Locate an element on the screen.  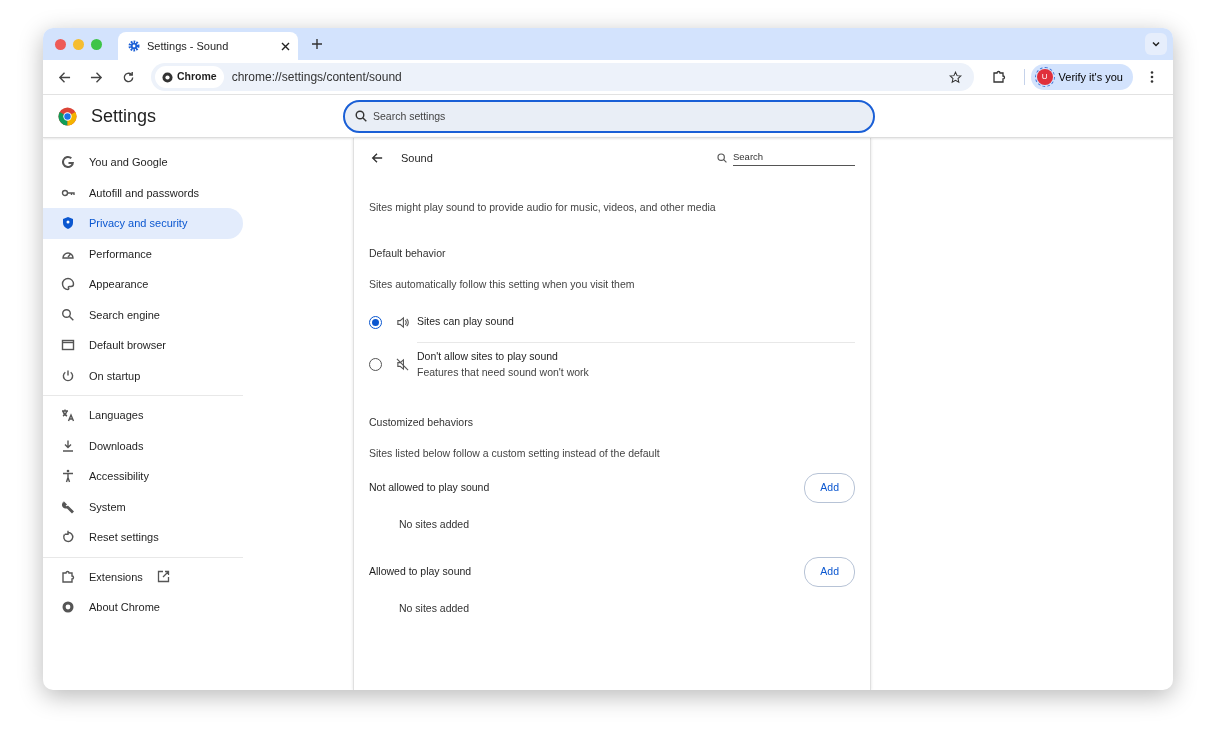
sidebar-item: Performance is located at coordinates (143, 253).